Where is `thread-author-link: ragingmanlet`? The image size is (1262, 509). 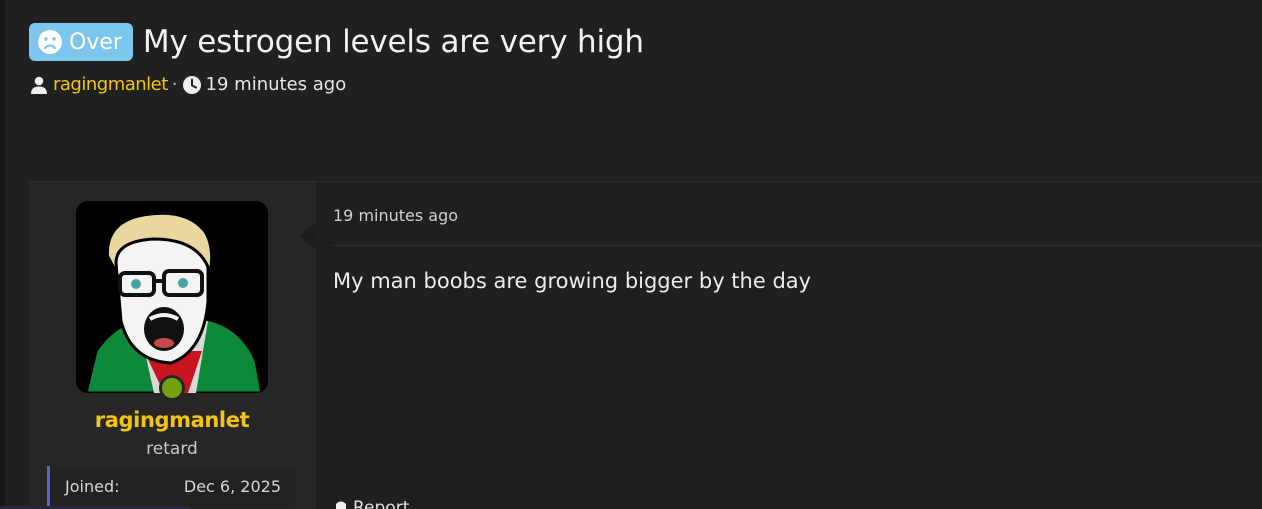
thread-author-link: ragingmanlet is located at coordinates (110, 84).